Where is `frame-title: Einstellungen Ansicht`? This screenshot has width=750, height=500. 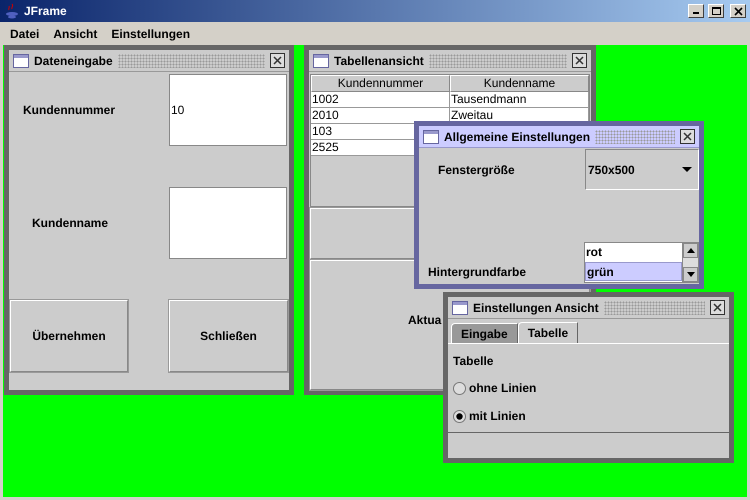 frame-title: Einstellungen Ansicht is located at coordinates (536, 308).